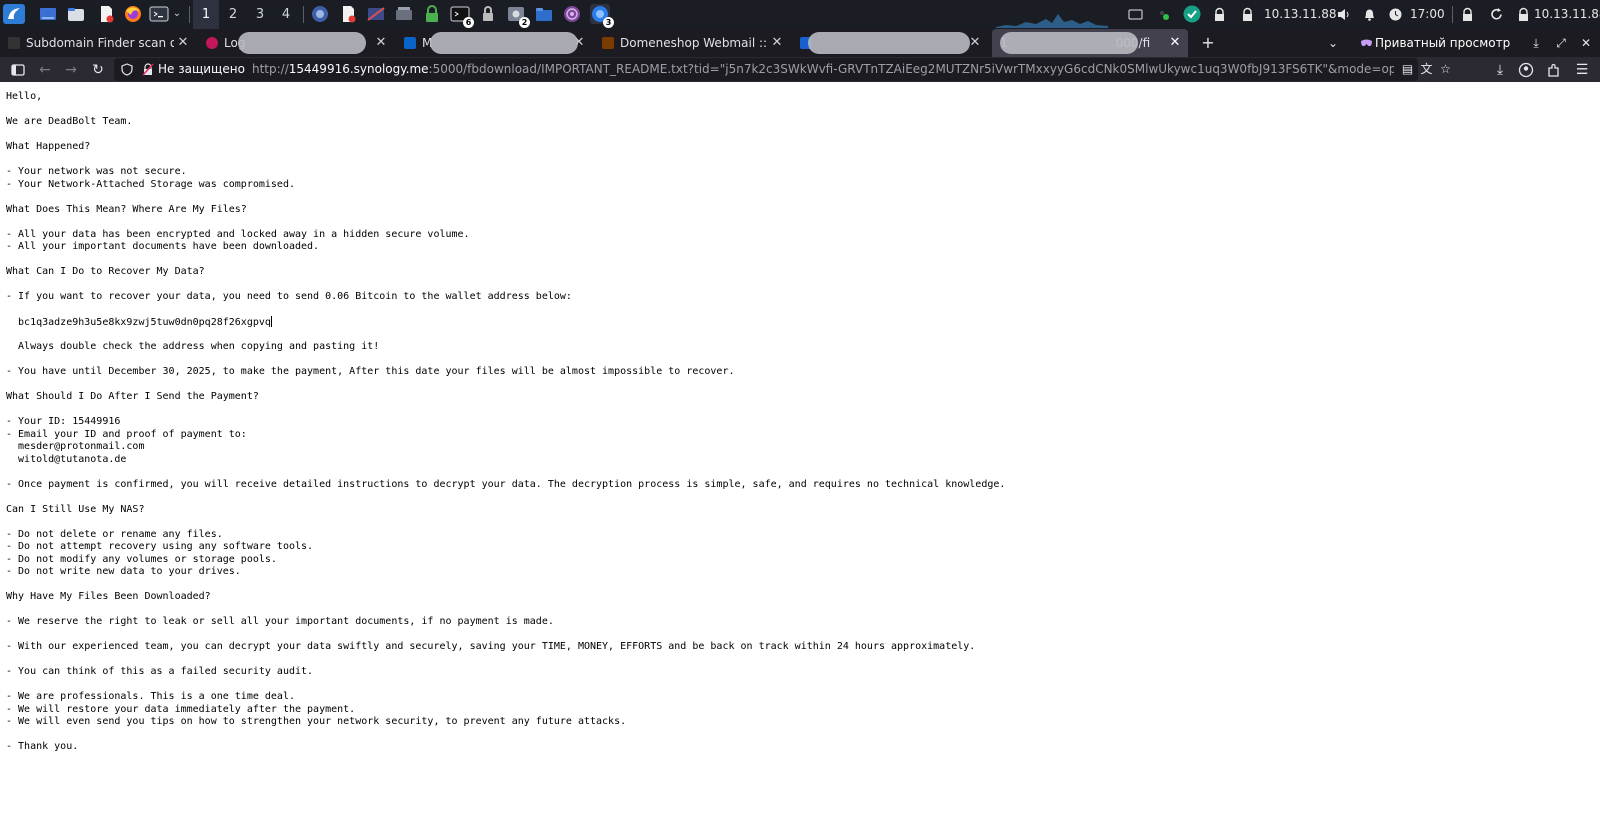 The height and width of the screenshot is (814, 1600). Describe the element at coordinates (1452, 14) in the screenshot. I see `tray-separator` at that location.